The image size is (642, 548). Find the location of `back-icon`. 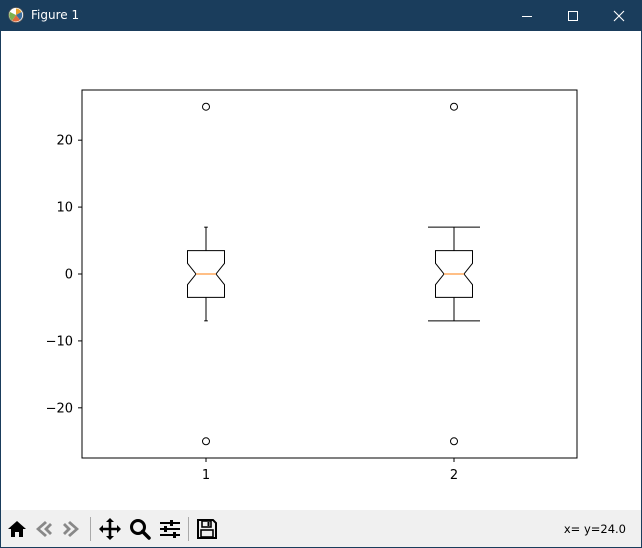

back-icon is located at coordinates (44, 529).